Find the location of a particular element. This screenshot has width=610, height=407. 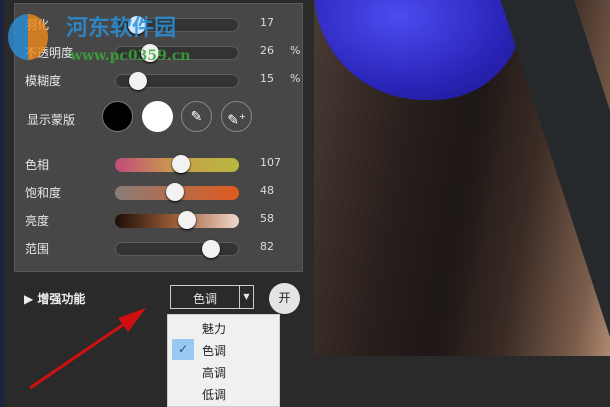

red-arrow-annotation is located at coordinates (87, 349).